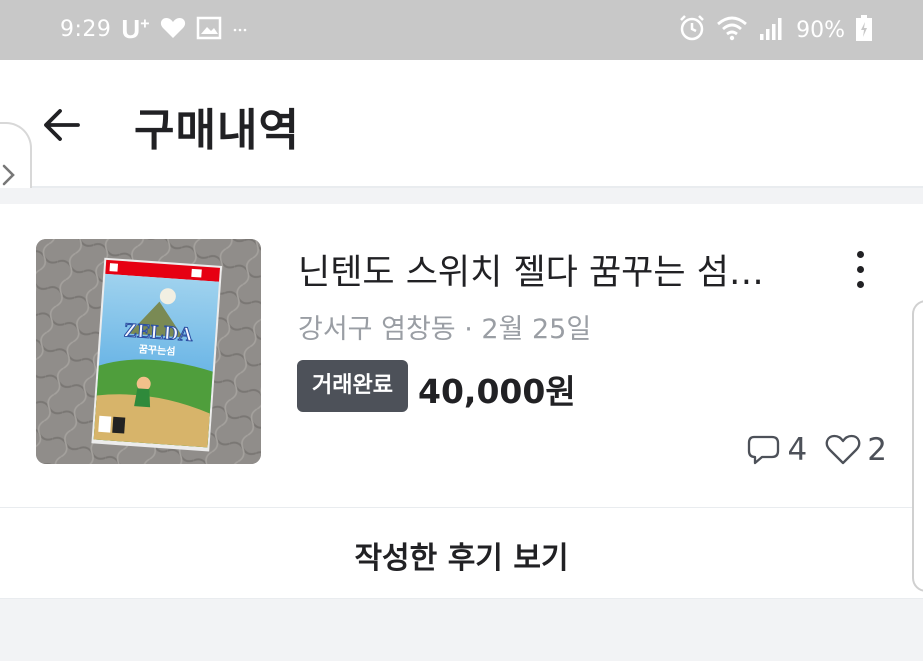  What do you see at coordinates (917, 446) in the screenshot?
I see `edge-panel-handle` at bounding box center [917, 446].